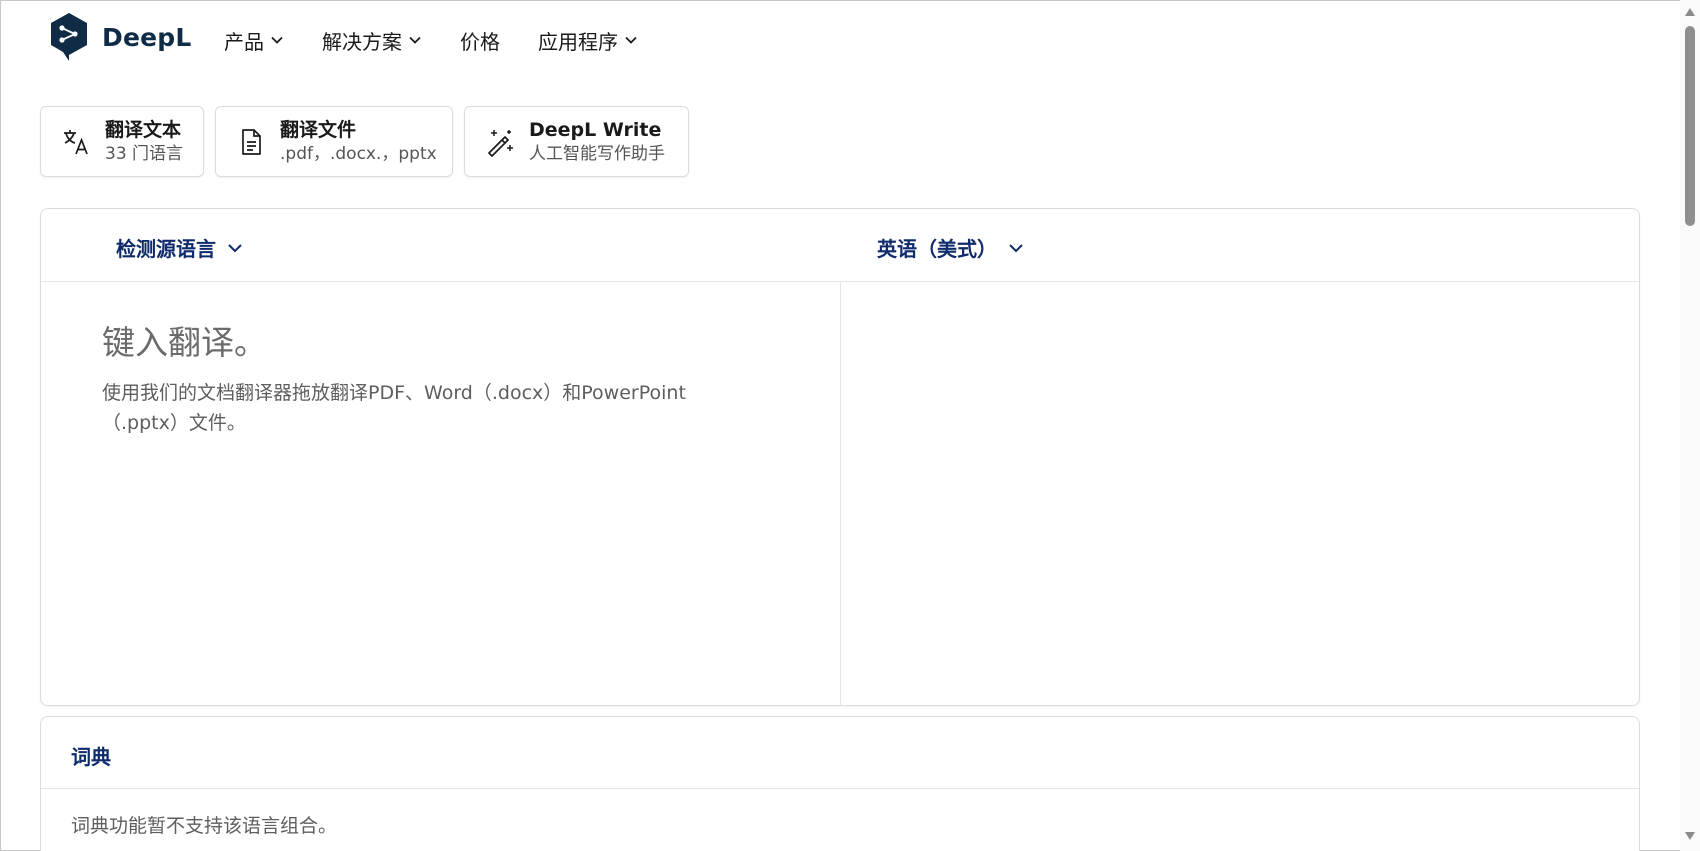  Describe the element at coordinates (166, 249) in the screenshot. I see `source-language-label: 检测源语言` at that location.